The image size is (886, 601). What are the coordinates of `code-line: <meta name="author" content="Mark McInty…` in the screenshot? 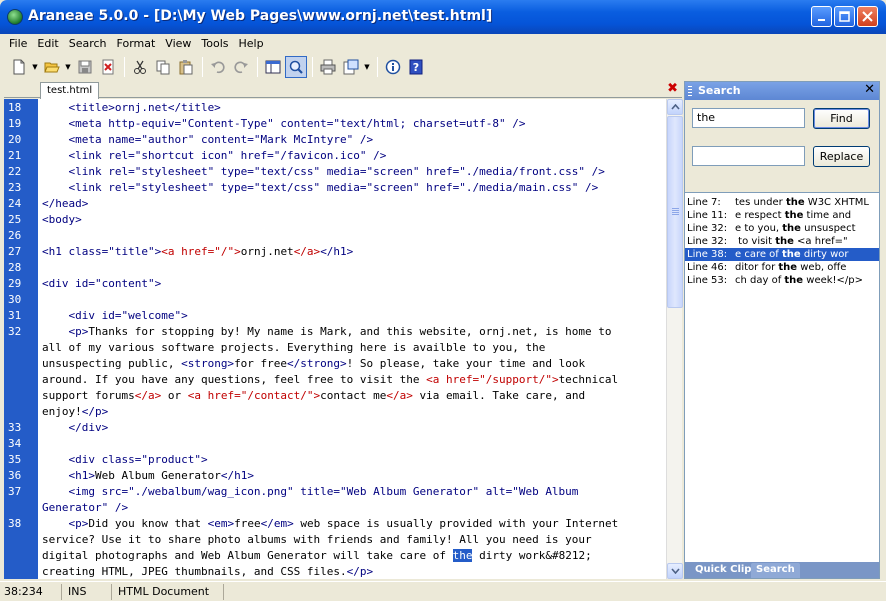 It's located at (208, 139).